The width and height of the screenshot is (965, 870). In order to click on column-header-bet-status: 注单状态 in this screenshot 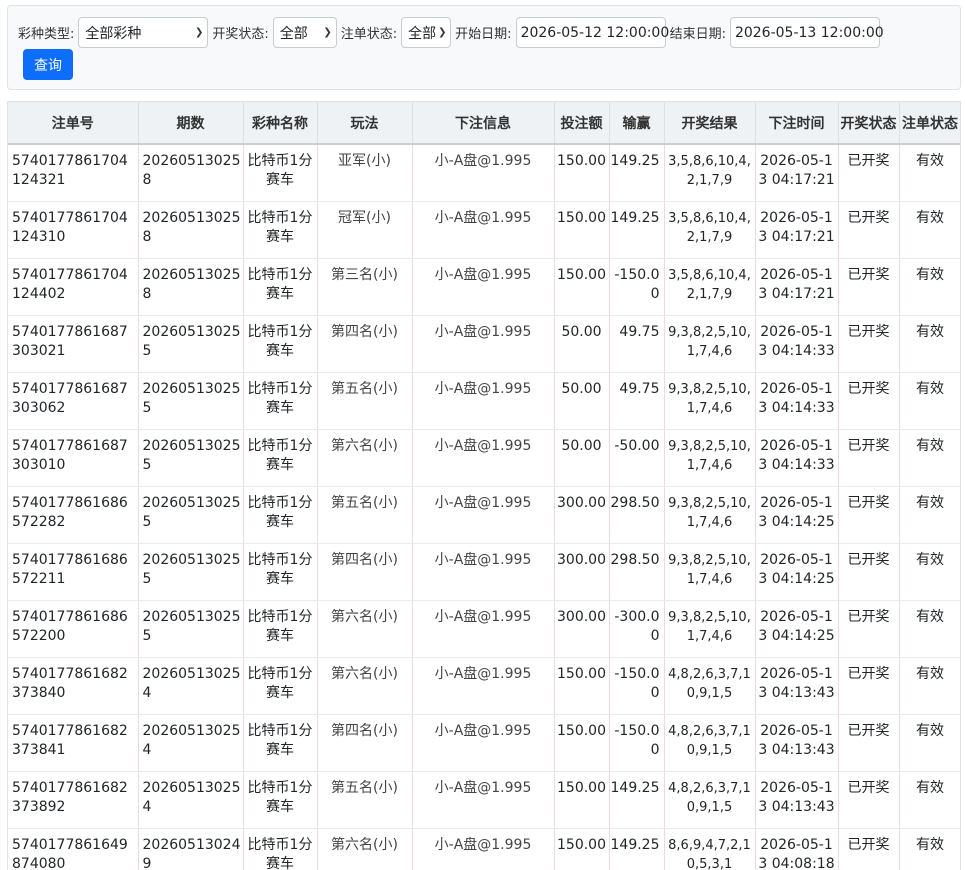, I will do `click(929, 123)`.